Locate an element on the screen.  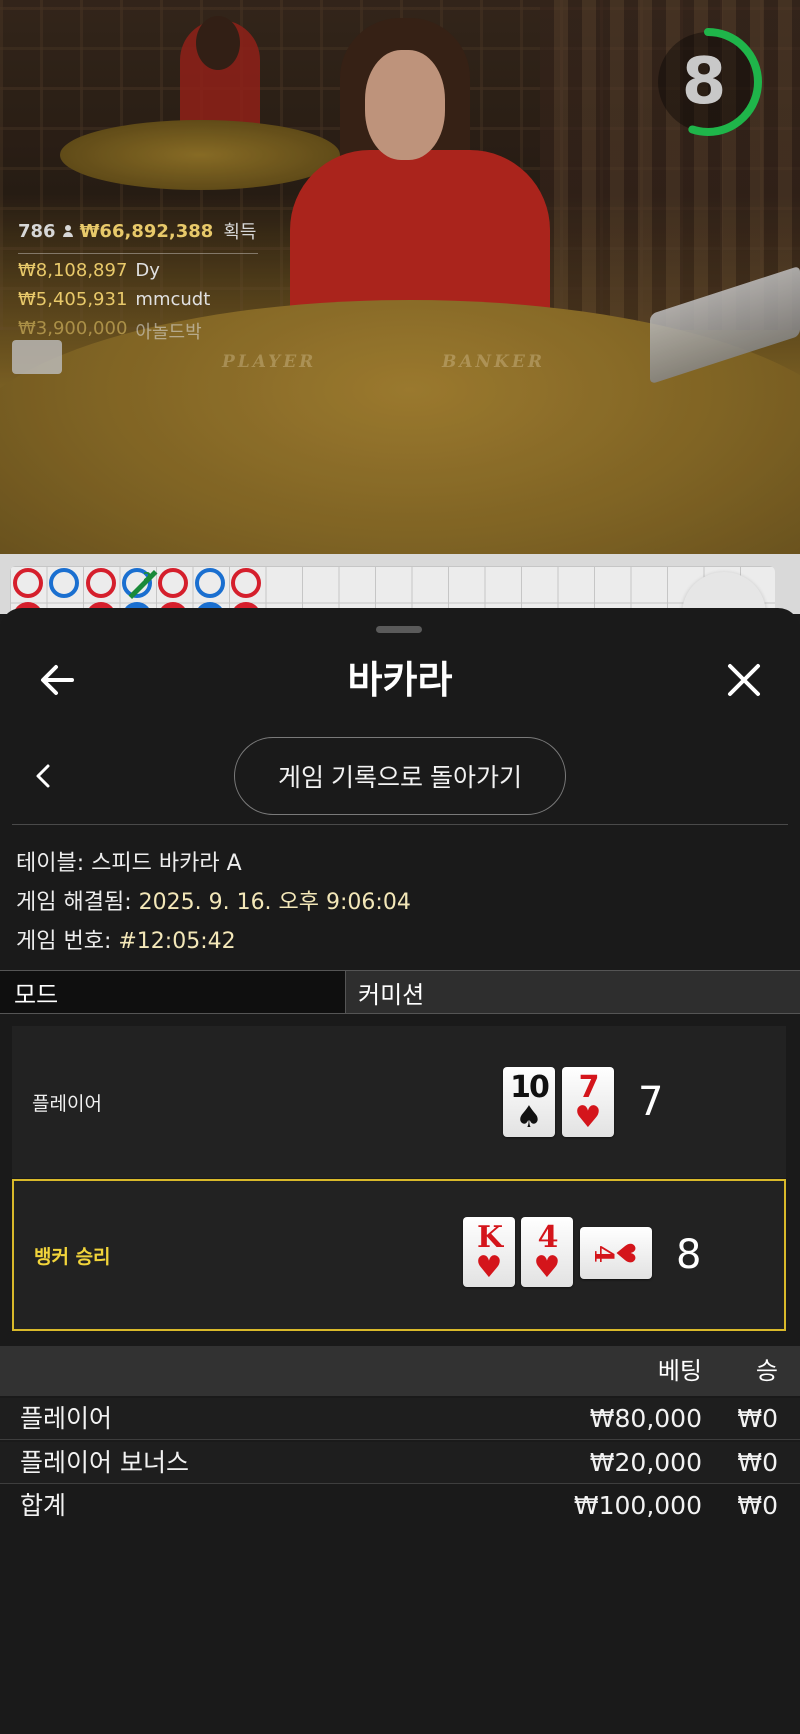
bet-amount: ₩20,000 is located at coordinates (645, 1462).